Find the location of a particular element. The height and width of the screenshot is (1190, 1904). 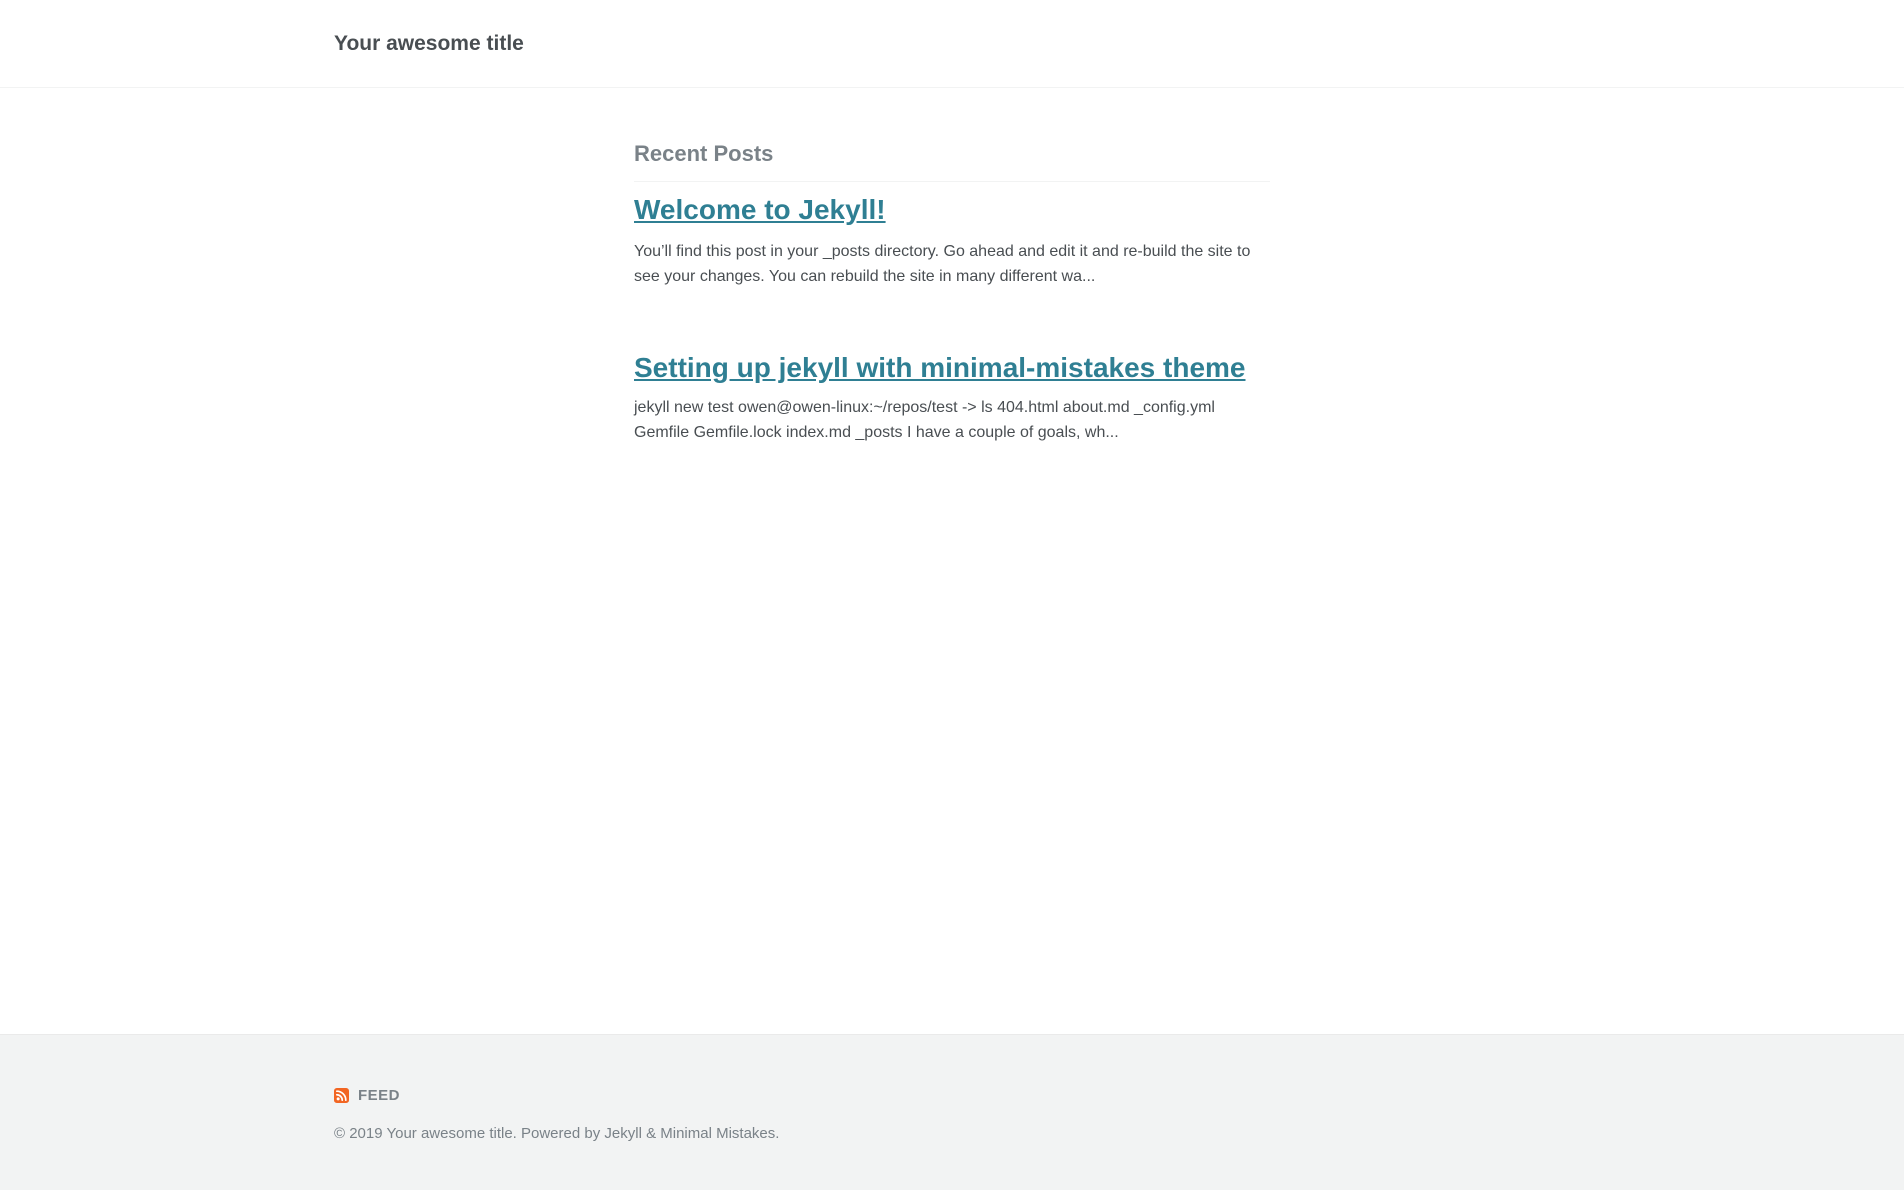

masthead: Your awesome title is located at coordinates (952, 44).